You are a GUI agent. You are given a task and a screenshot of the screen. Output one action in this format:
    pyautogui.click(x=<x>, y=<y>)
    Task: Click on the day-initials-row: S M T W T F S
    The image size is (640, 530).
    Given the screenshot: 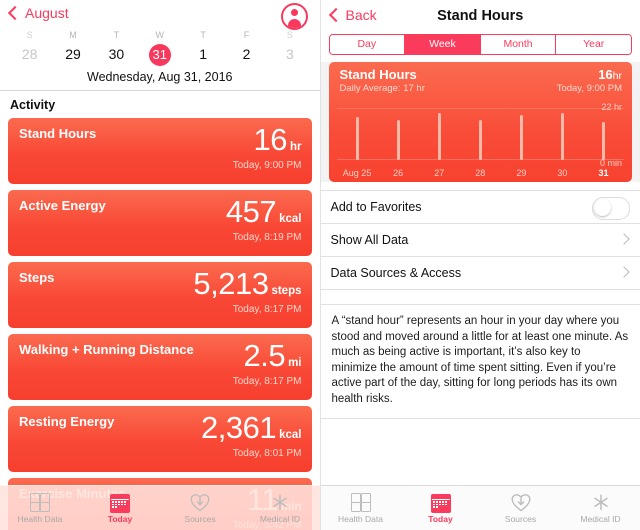 What is the action you would take?
    pyautogui.click(x=160, y=34)
    